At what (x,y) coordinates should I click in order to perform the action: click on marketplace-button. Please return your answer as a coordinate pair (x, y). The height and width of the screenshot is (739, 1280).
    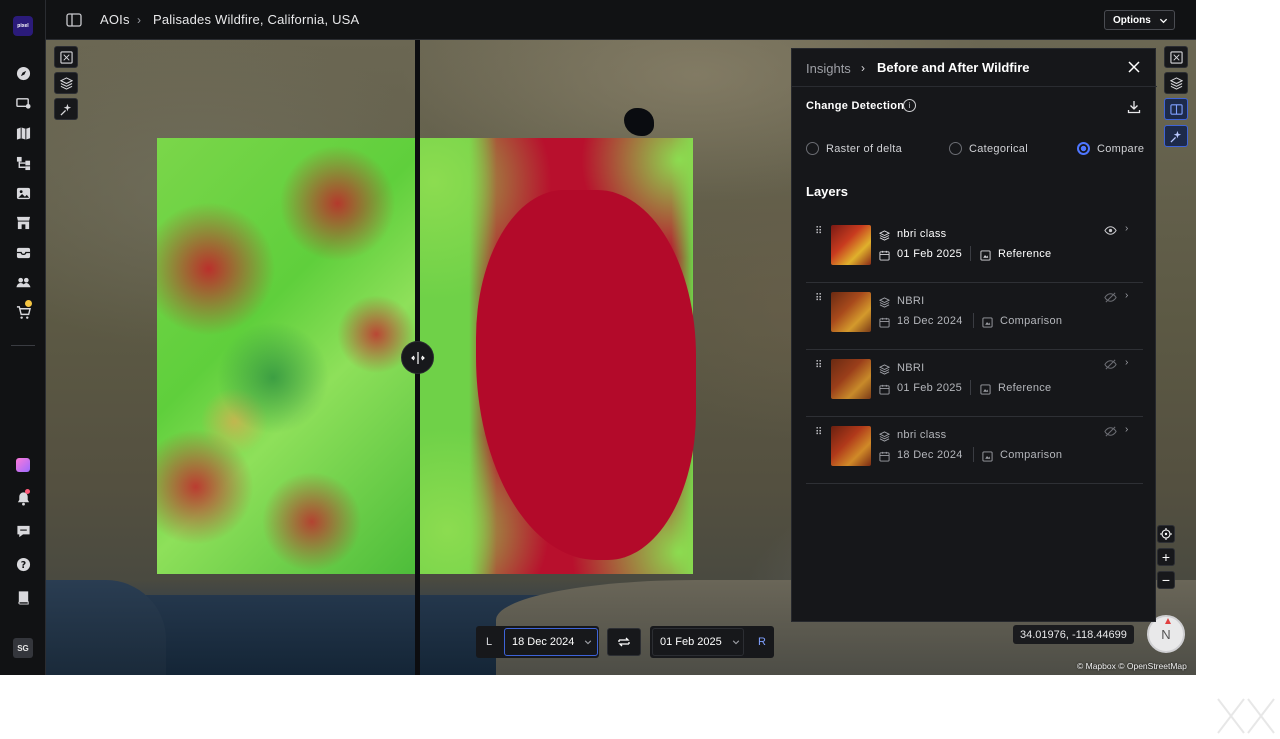
    Looking at the image, I should click on (23, 222).